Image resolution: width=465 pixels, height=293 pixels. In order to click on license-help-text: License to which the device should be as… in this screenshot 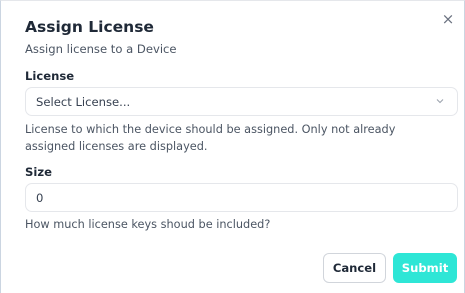, I will do `click(210, 138)`.